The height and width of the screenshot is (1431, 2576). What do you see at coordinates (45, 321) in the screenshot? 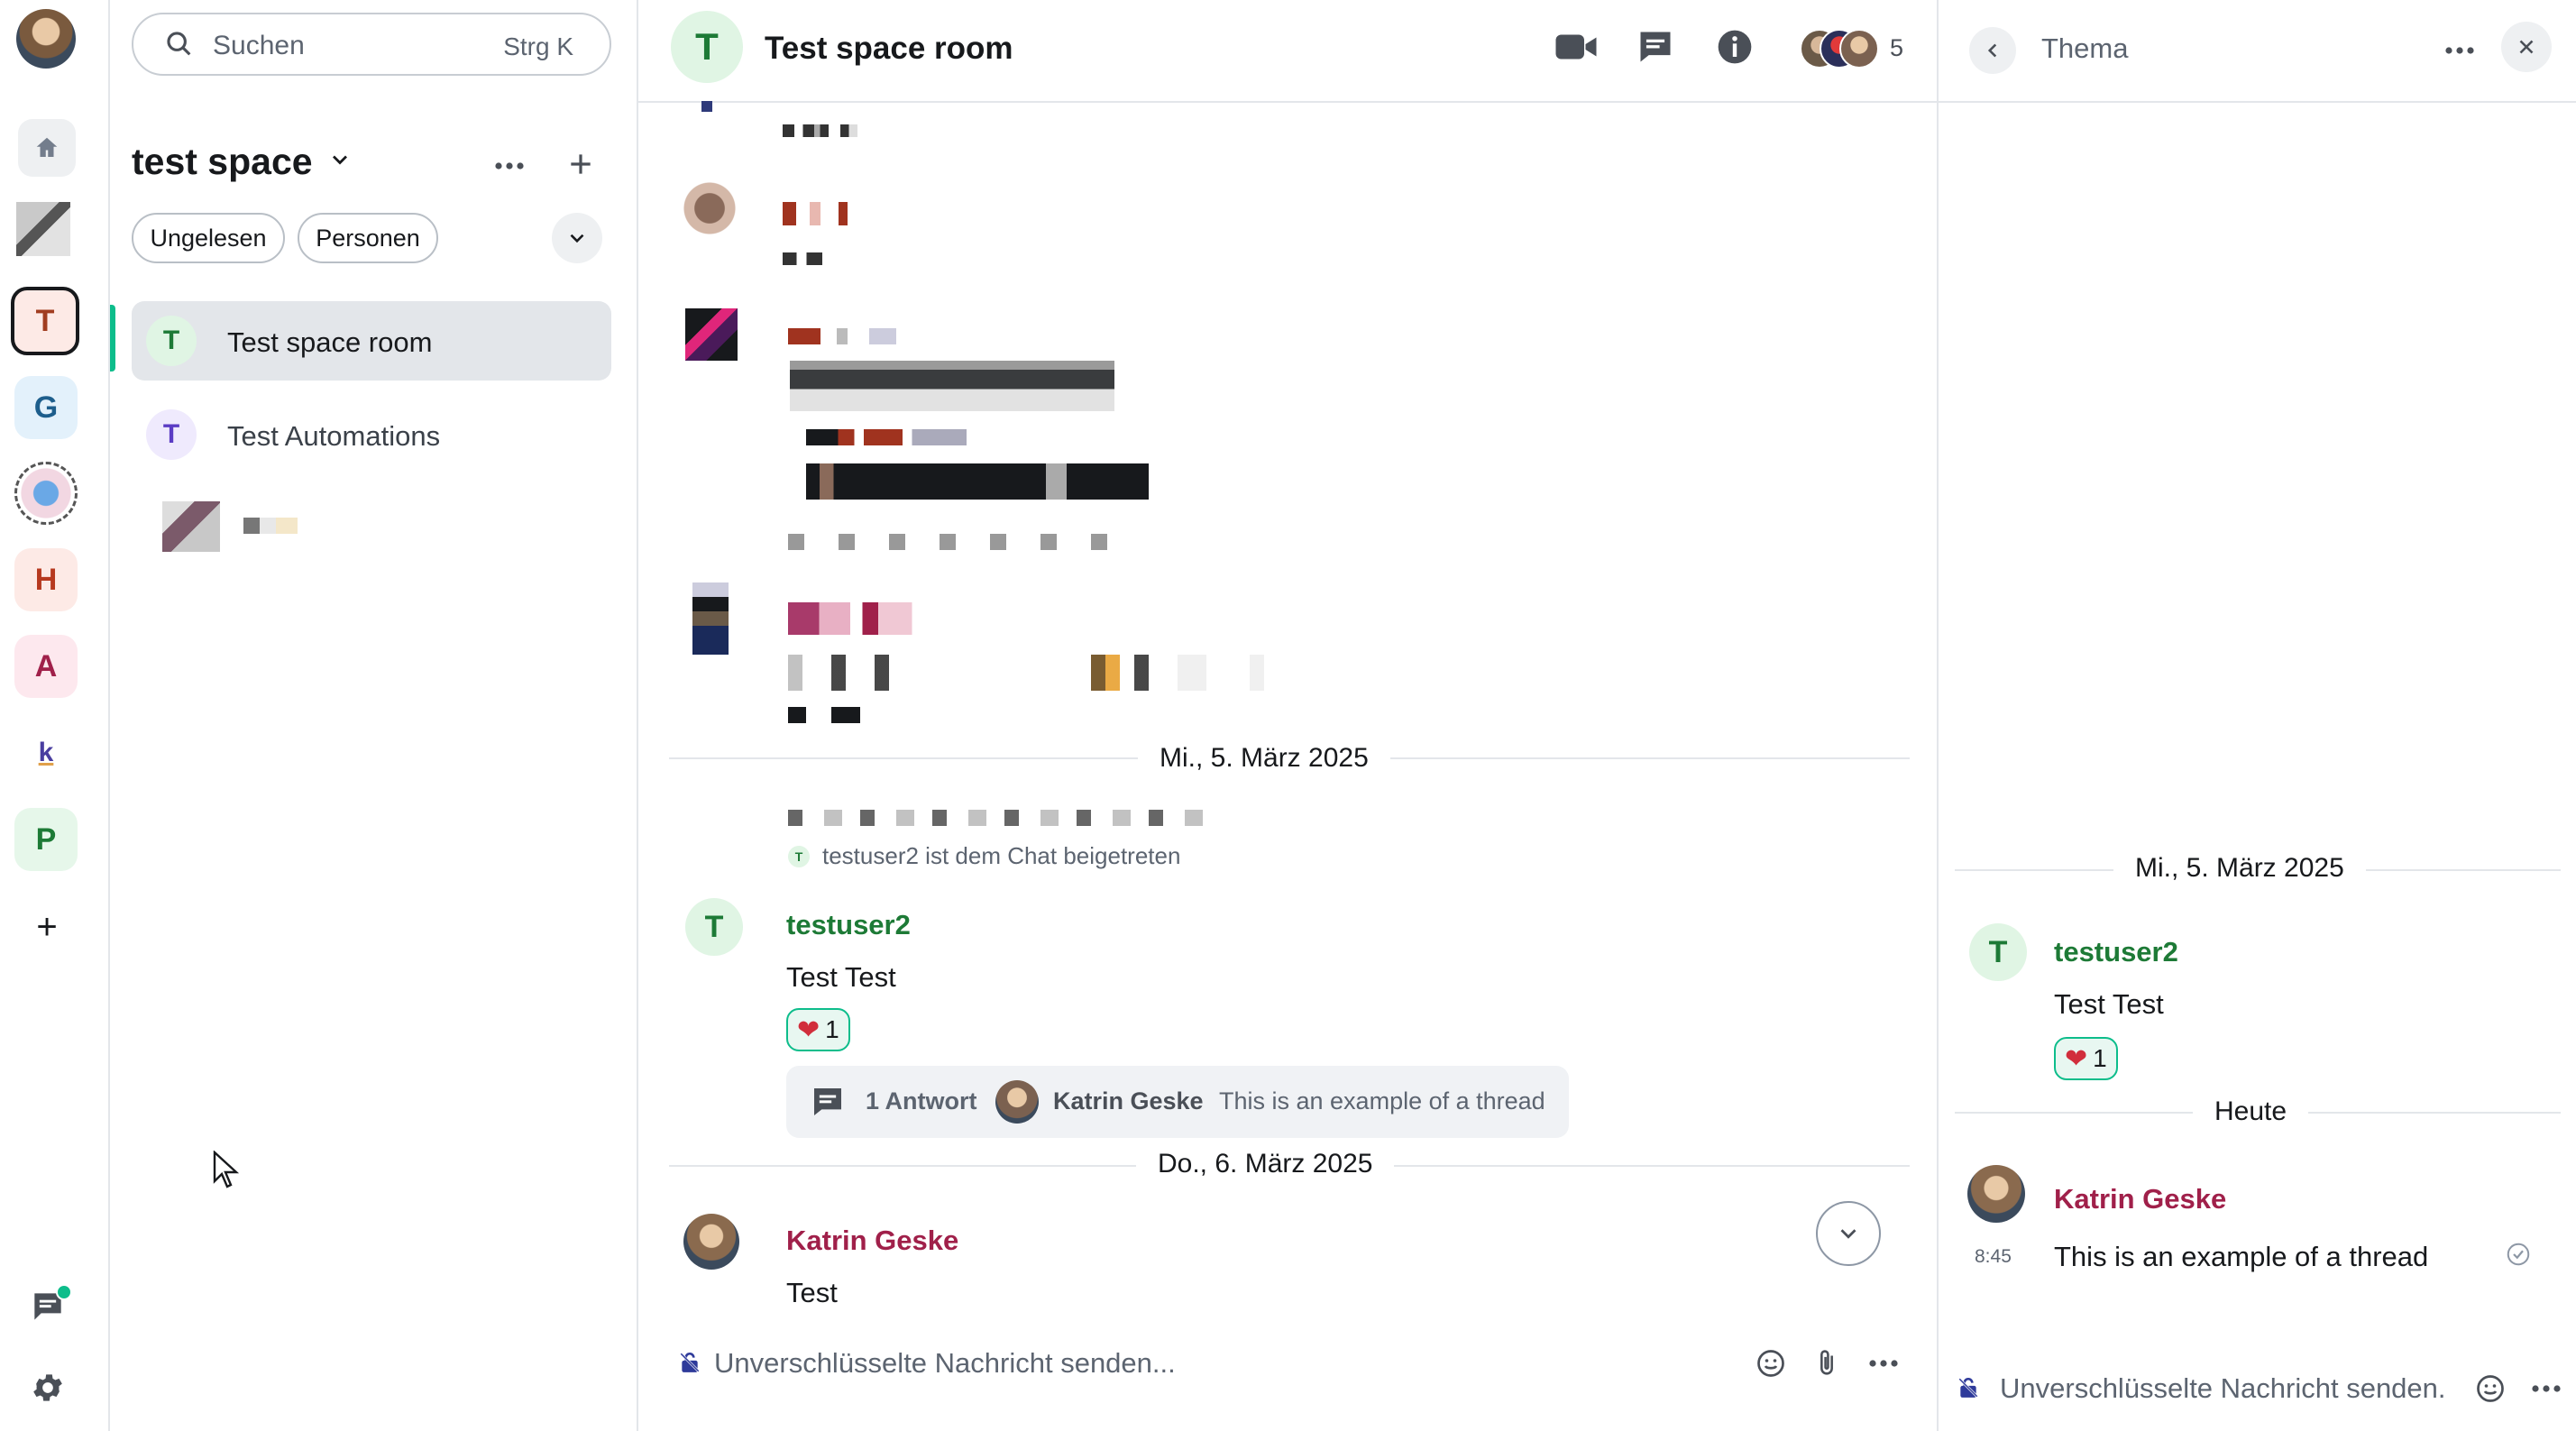
I see `space-t: T` at bounding box center [45, 321].